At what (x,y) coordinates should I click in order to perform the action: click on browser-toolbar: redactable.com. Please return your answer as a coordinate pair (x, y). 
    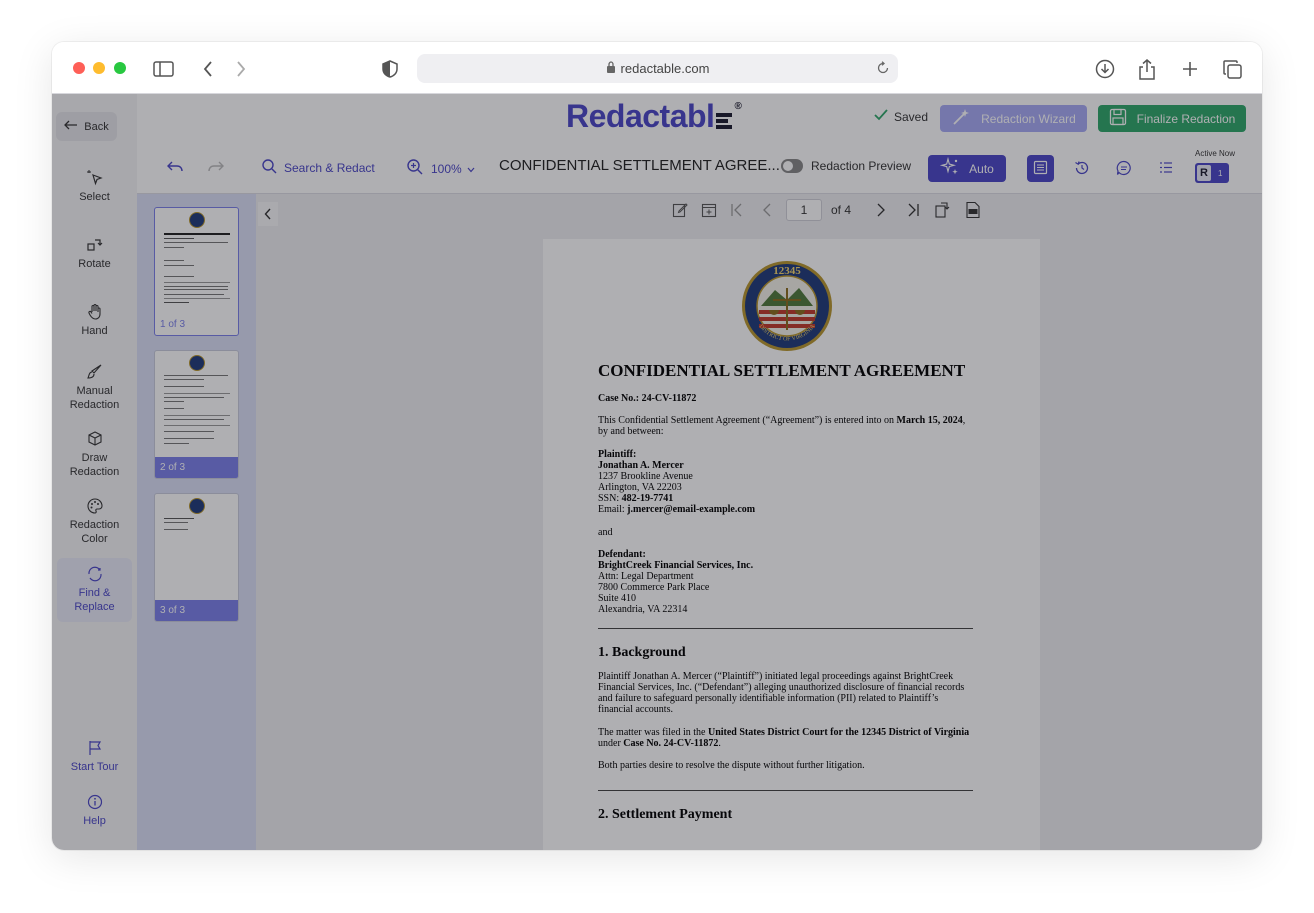
    Looking at the image, I should click on (657, 68).